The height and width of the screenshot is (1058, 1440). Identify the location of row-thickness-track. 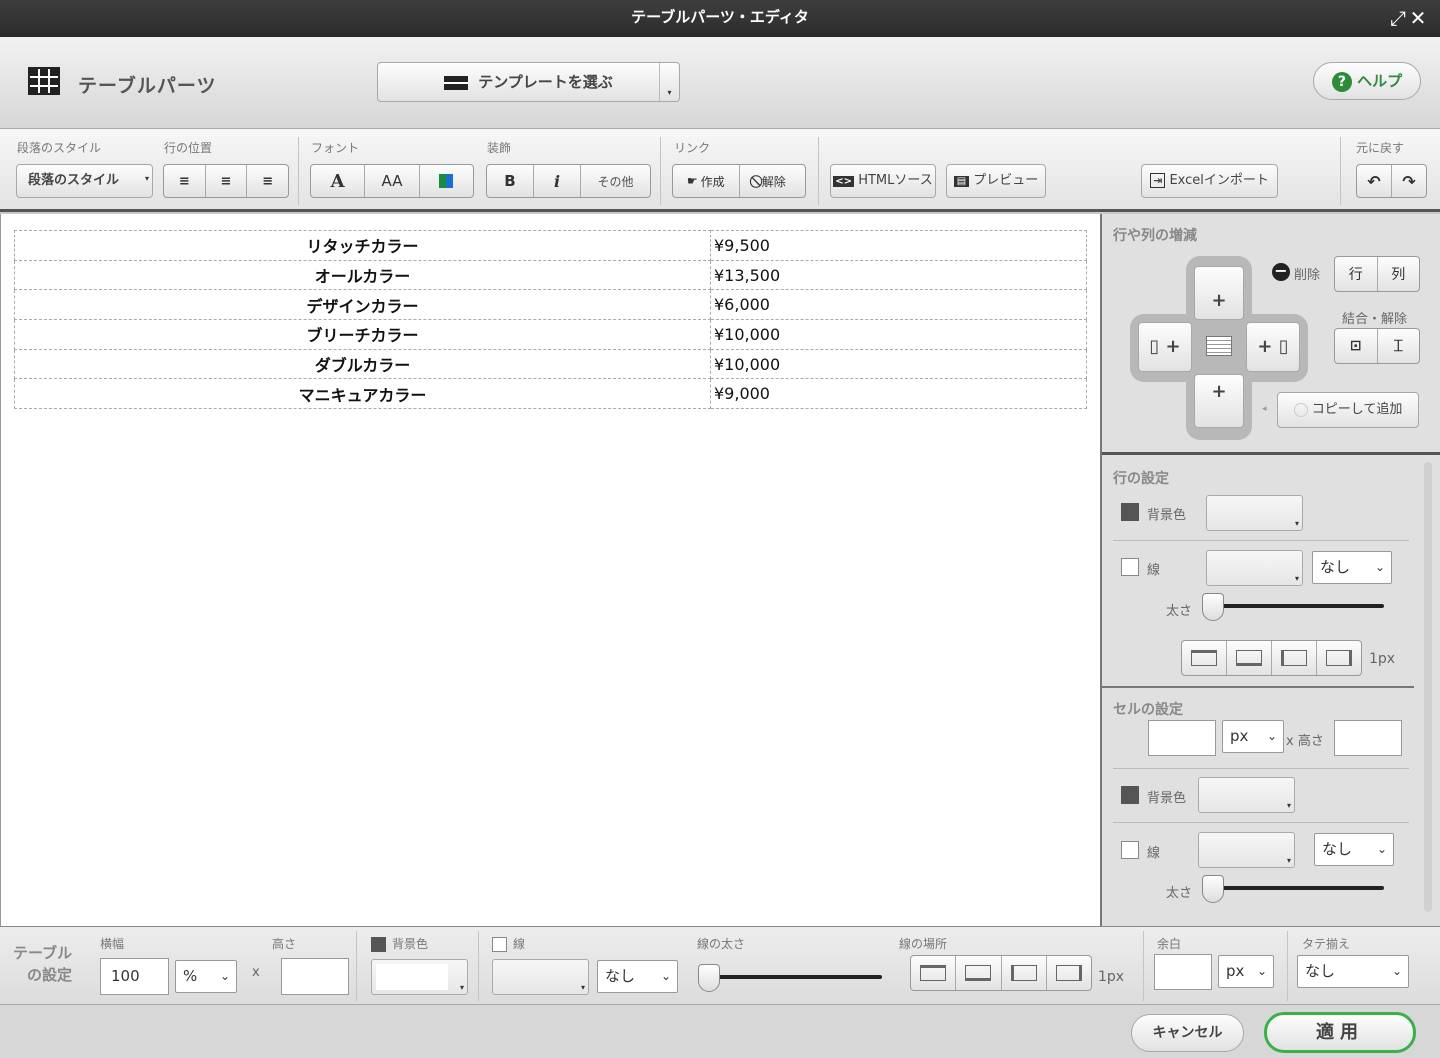
(1299, 606).